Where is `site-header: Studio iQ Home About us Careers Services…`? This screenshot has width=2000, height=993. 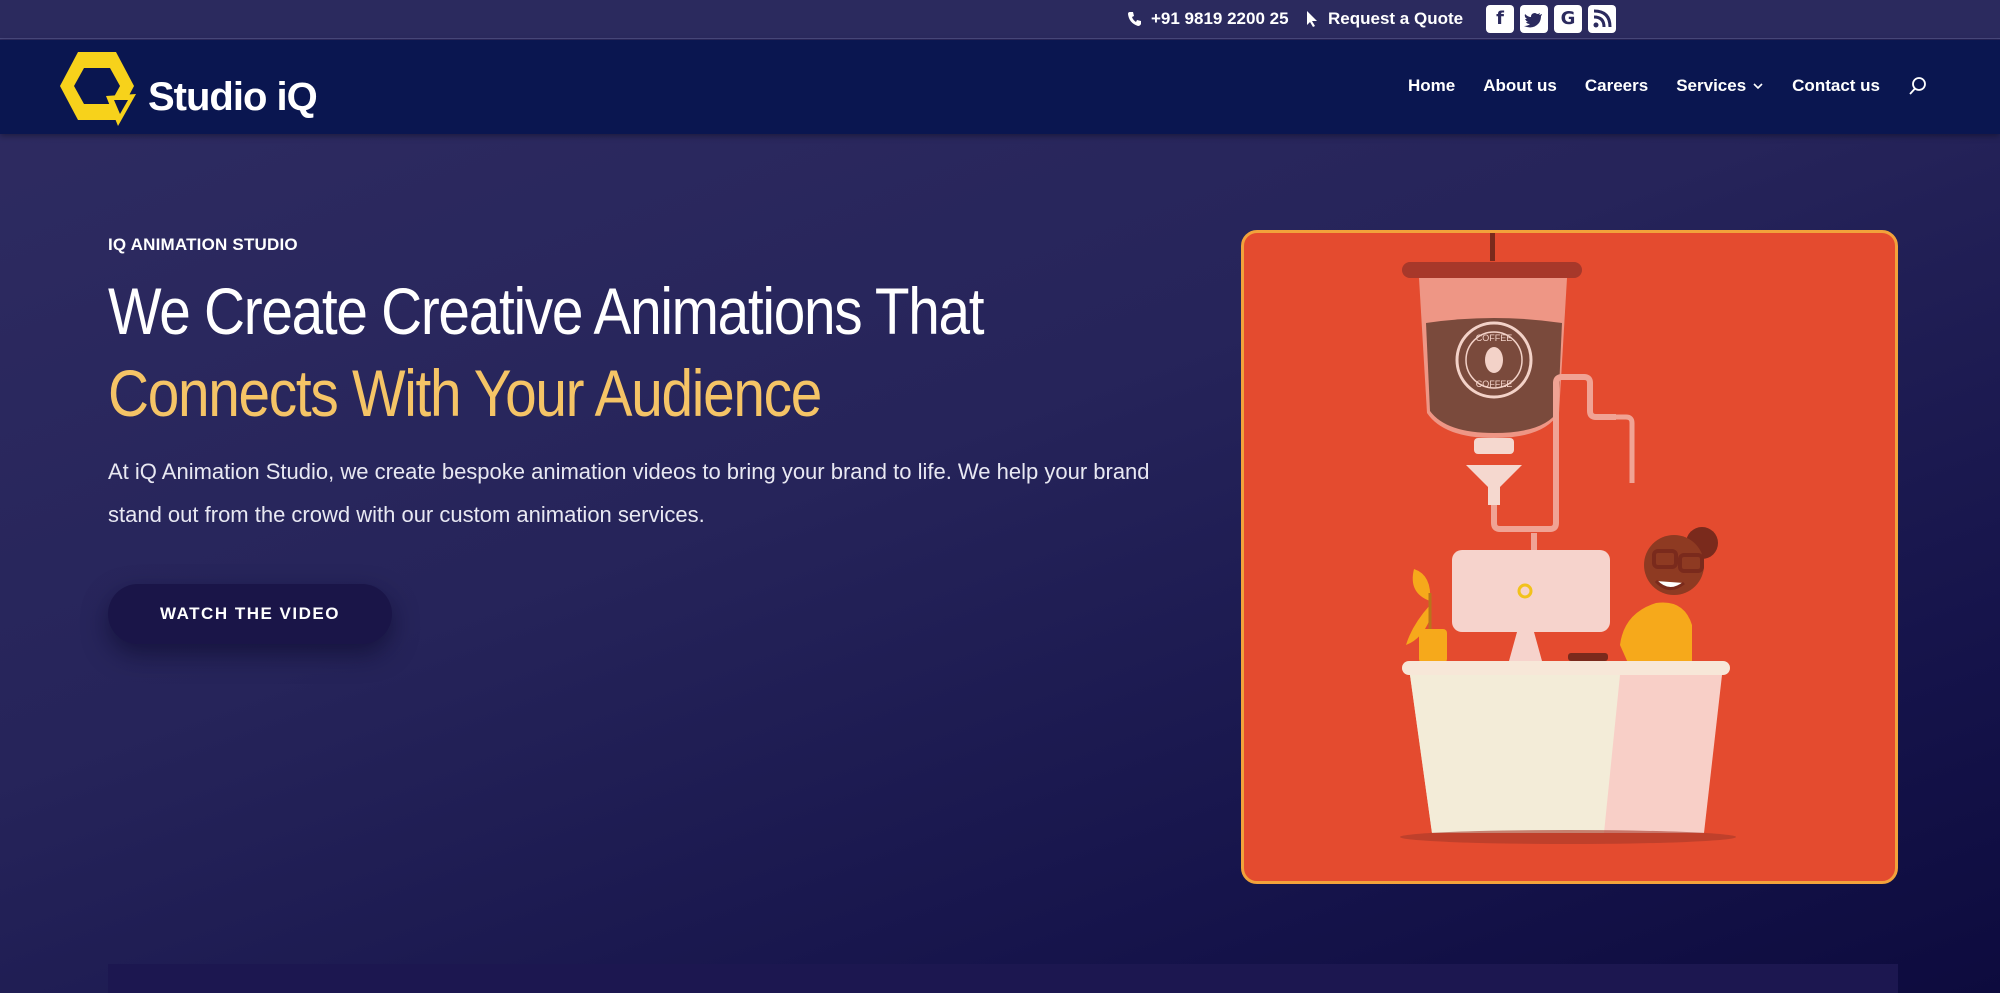 site-header: Studio iQ Home About us Careers Services… is located at coordinates (1000, 87).